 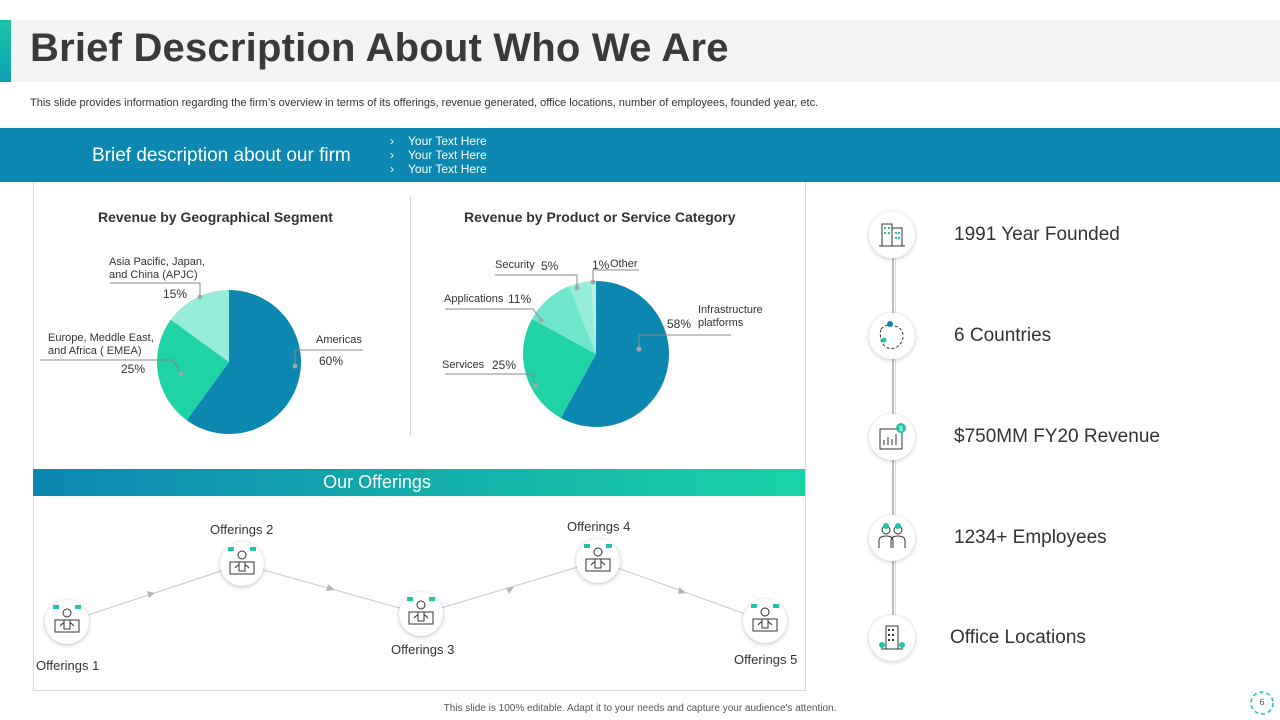 I want to click on leader-dot-other, so click(x=593, y=282).